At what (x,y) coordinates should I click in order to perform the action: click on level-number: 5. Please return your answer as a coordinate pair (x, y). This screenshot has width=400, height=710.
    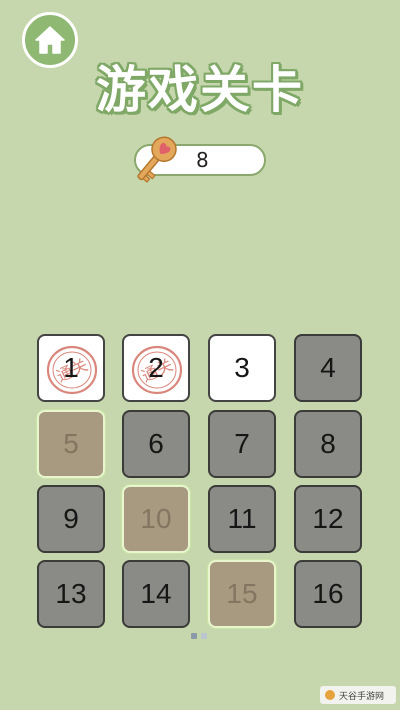
    Looking at the image, I should click on (71, 443).